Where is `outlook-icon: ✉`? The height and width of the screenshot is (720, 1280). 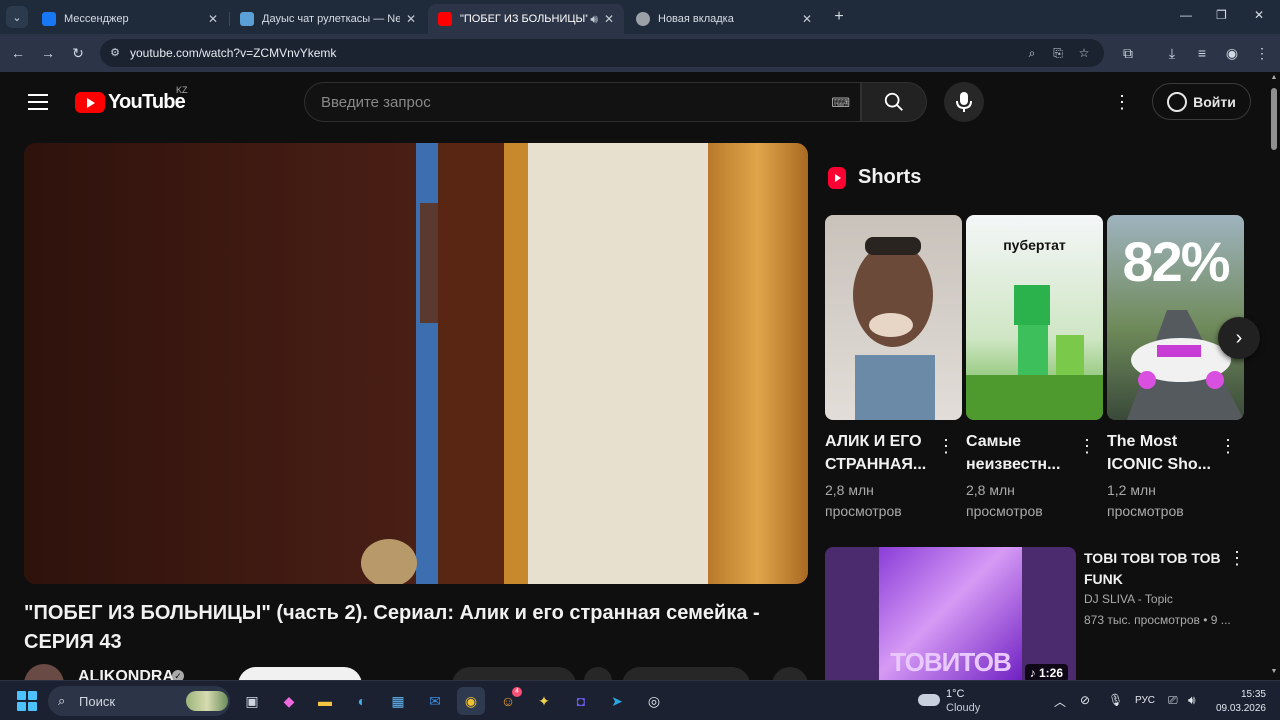 outlook-icon: ✉ is located at coordinates (435, 701).